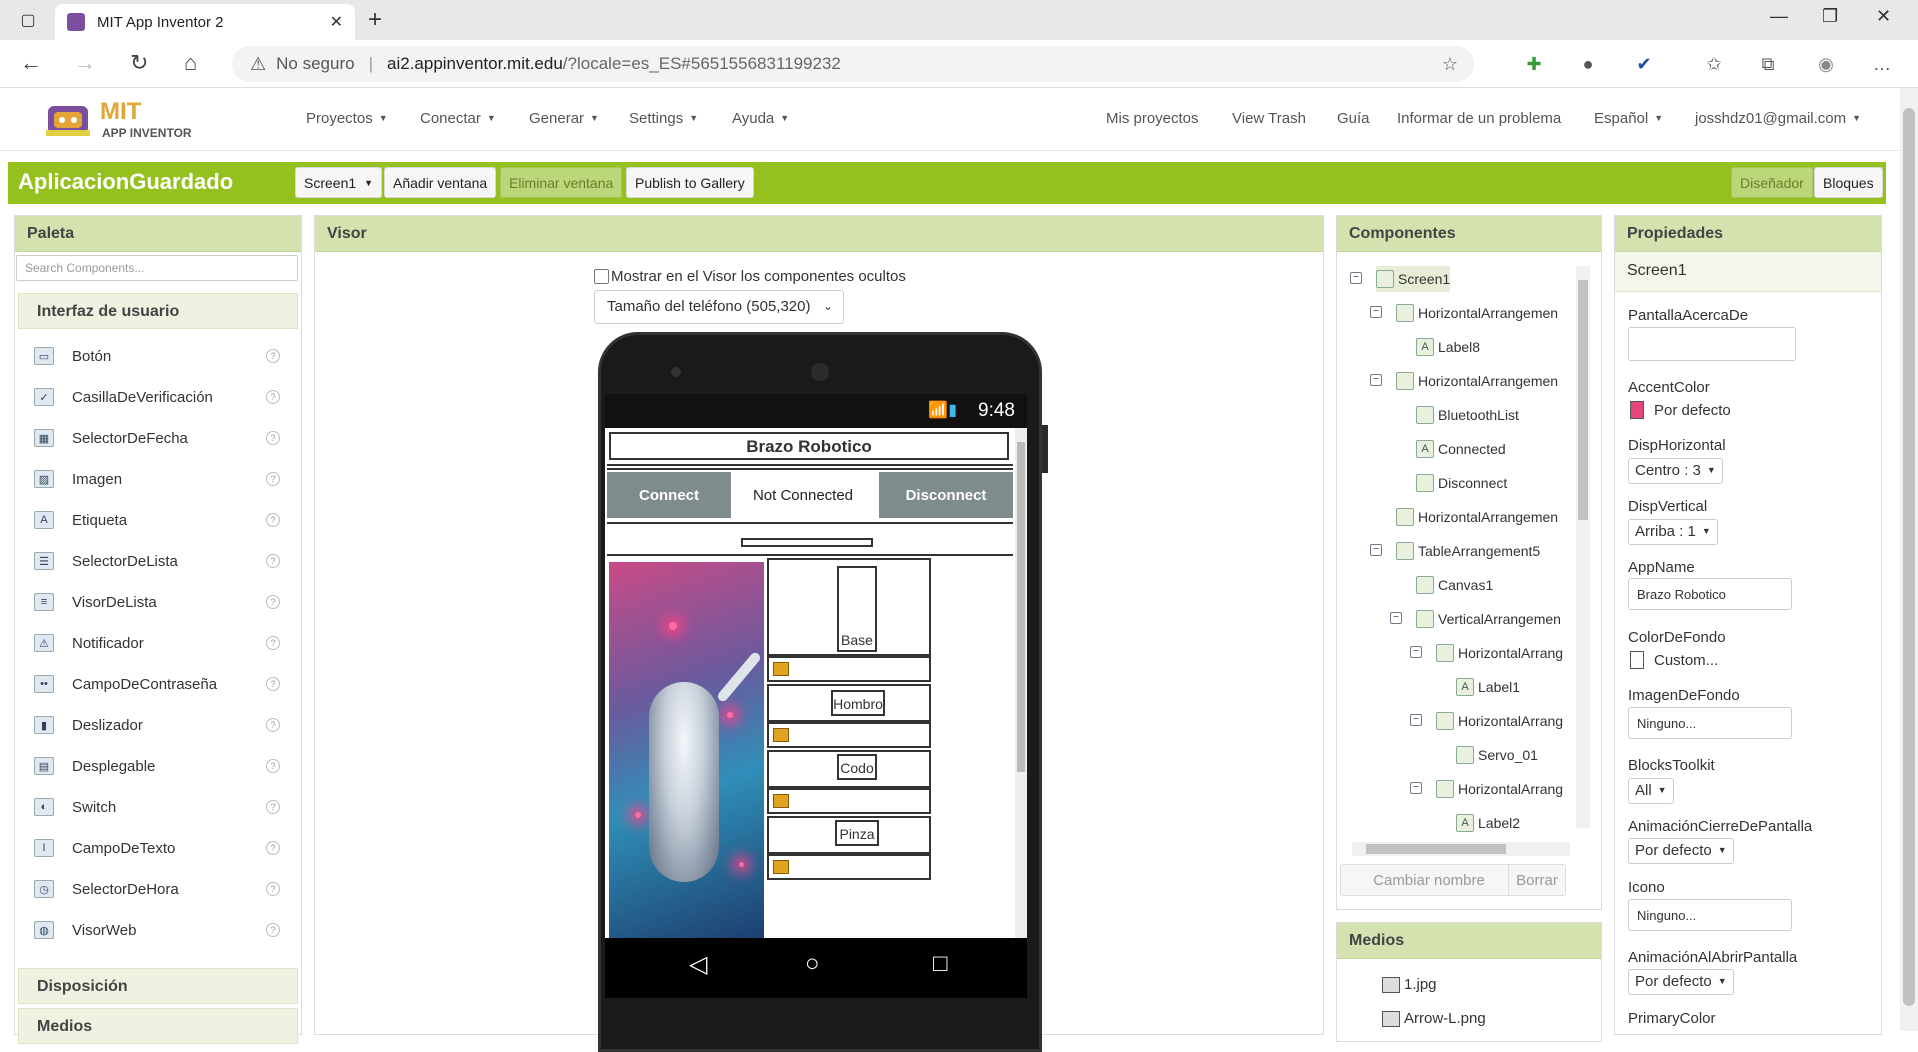 The width and height of the screenshot is (1918, 1052). What do you see at coordinates (85, 63) in the screenshot?
I see `forward-icon: →` at bounding box center [85, 63].